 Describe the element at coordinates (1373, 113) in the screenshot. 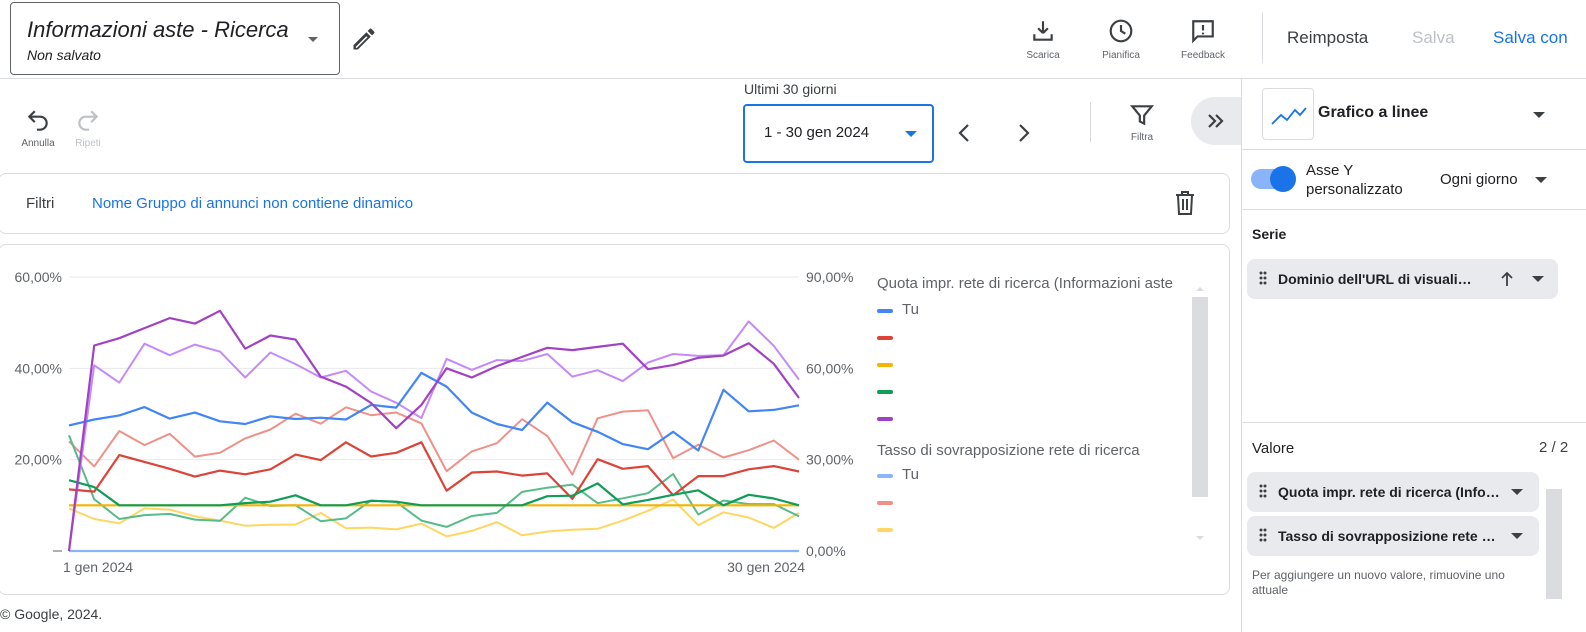

I see `chart-type-label: Grafico a linee` at that location.